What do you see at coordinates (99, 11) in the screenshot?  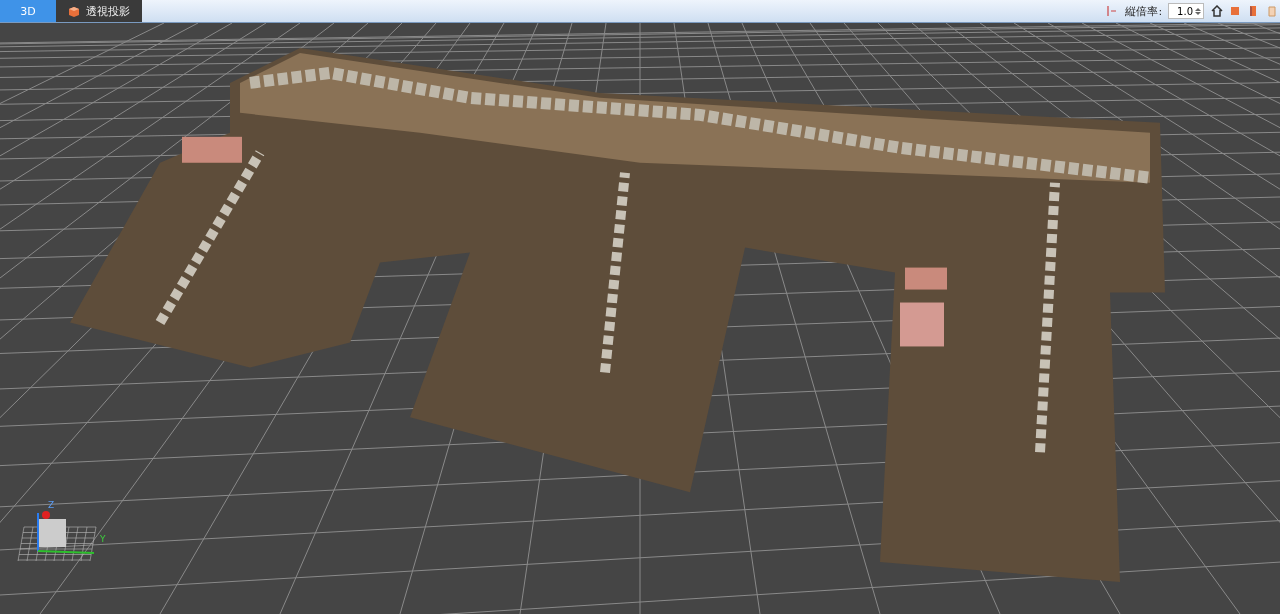 I see `view-tab: 透視投影` at bounding box center [99, 11].